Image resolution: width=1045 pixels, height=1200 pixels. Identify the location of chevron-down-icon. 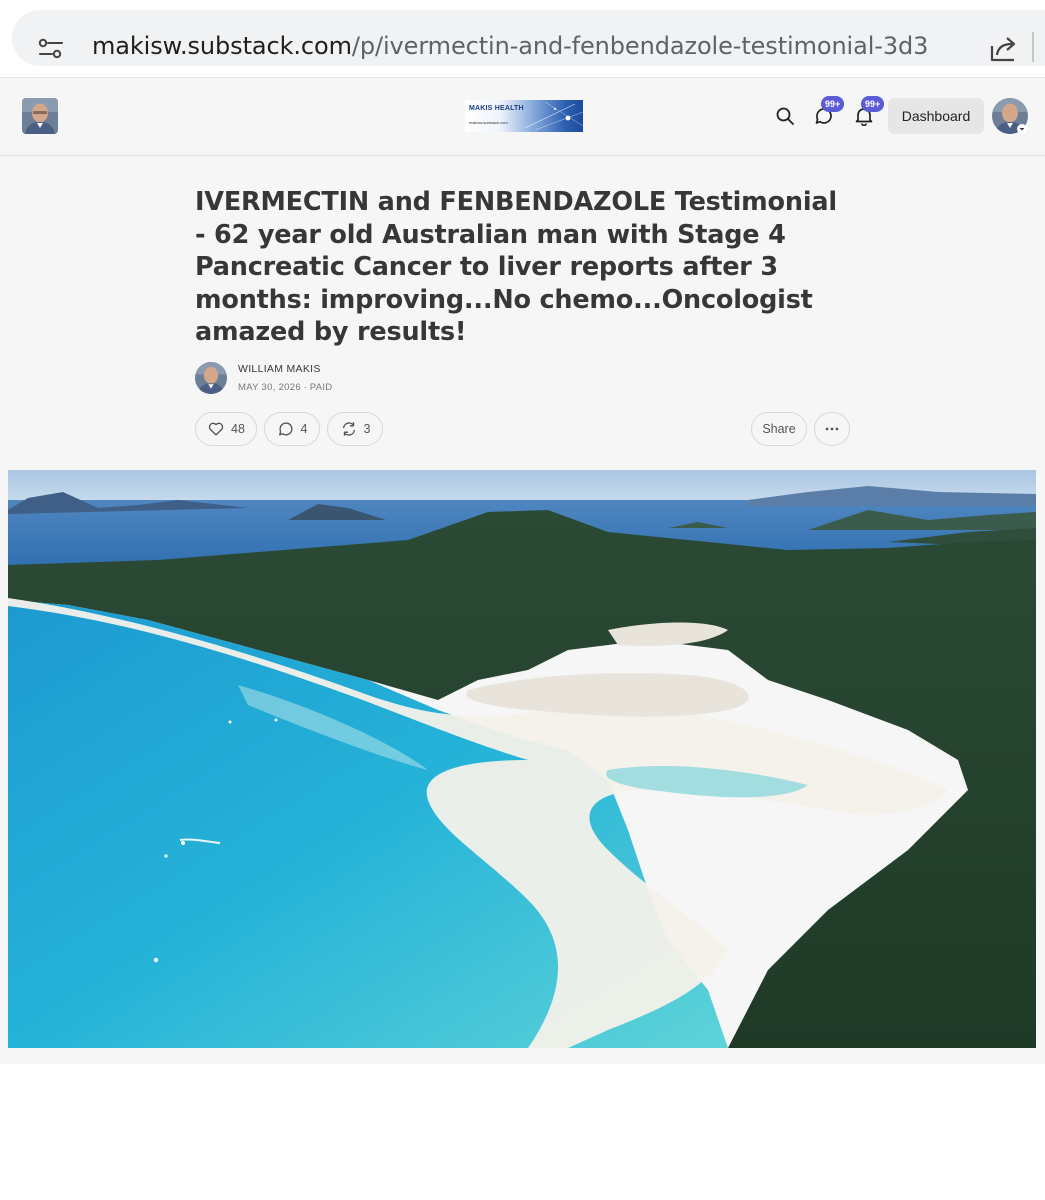
(1022, 129).